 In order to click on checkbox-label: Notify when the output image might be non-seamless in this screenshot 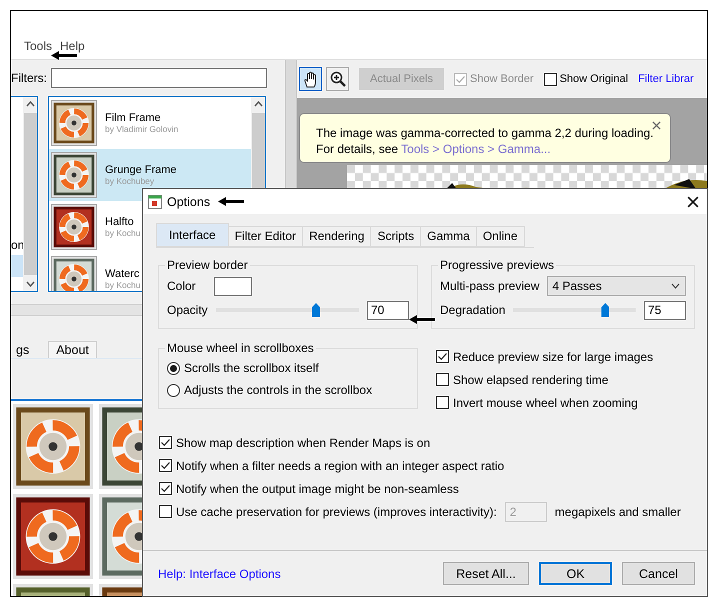, I will do `click(317, 489)`.